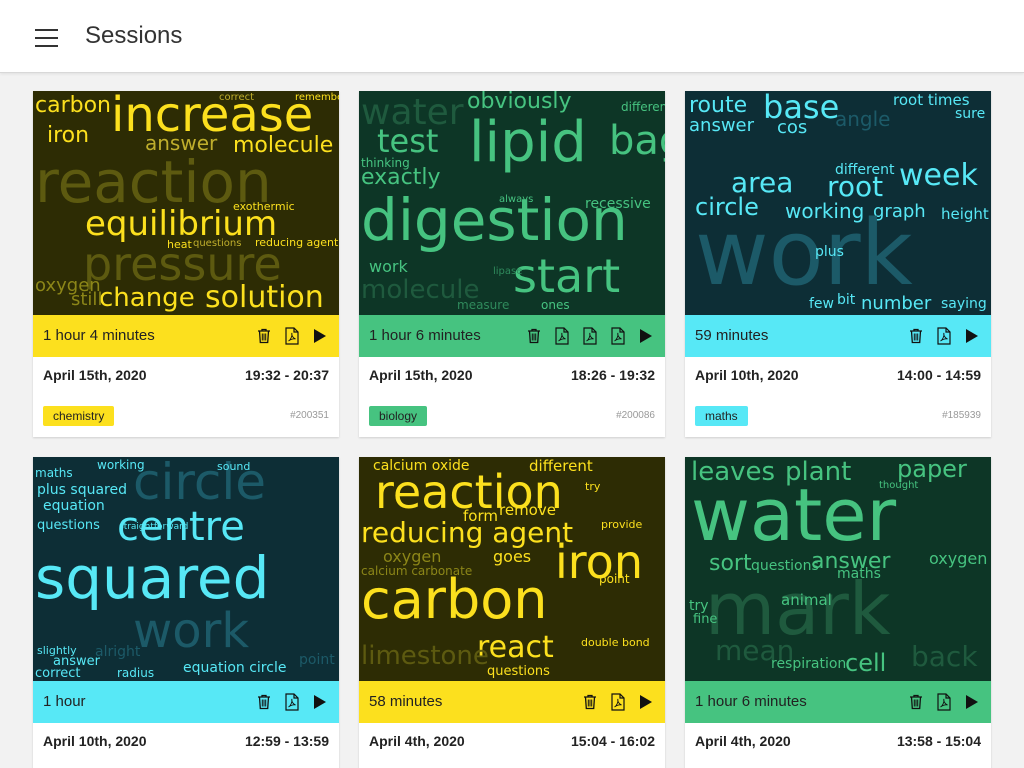  I want to click on cloud-word: plus squared, so click(82, 490).